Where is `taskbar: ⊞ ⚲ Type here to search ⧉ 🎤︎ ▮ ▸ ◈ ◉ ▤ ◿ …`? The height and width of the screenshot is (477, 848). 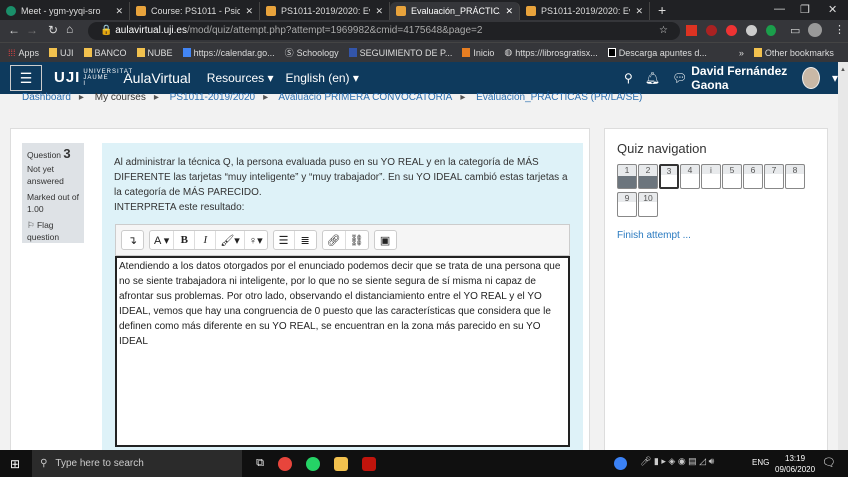
taskbar: ⊞ ⚲ Type here to search ⧉ 🎤︎ ▮ ▸ ◈ ◉ ▤ ◿ … is located at coordinates (424, 463).